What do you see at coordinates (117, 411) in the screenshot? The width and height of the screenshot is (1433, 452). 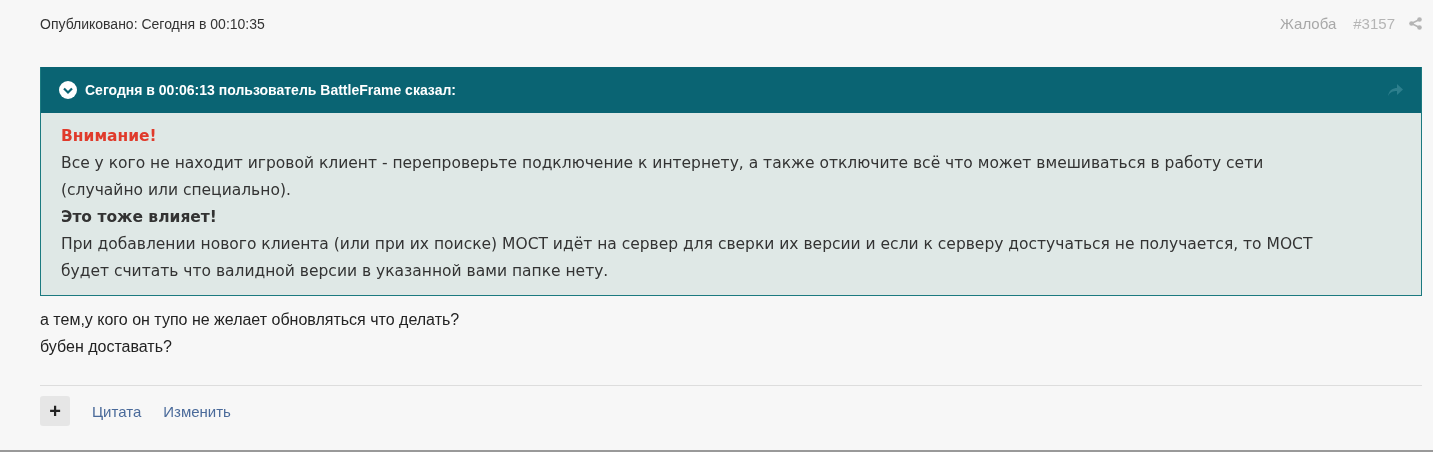 I see `action-link: Цитата` at bounding box center [117, 411].